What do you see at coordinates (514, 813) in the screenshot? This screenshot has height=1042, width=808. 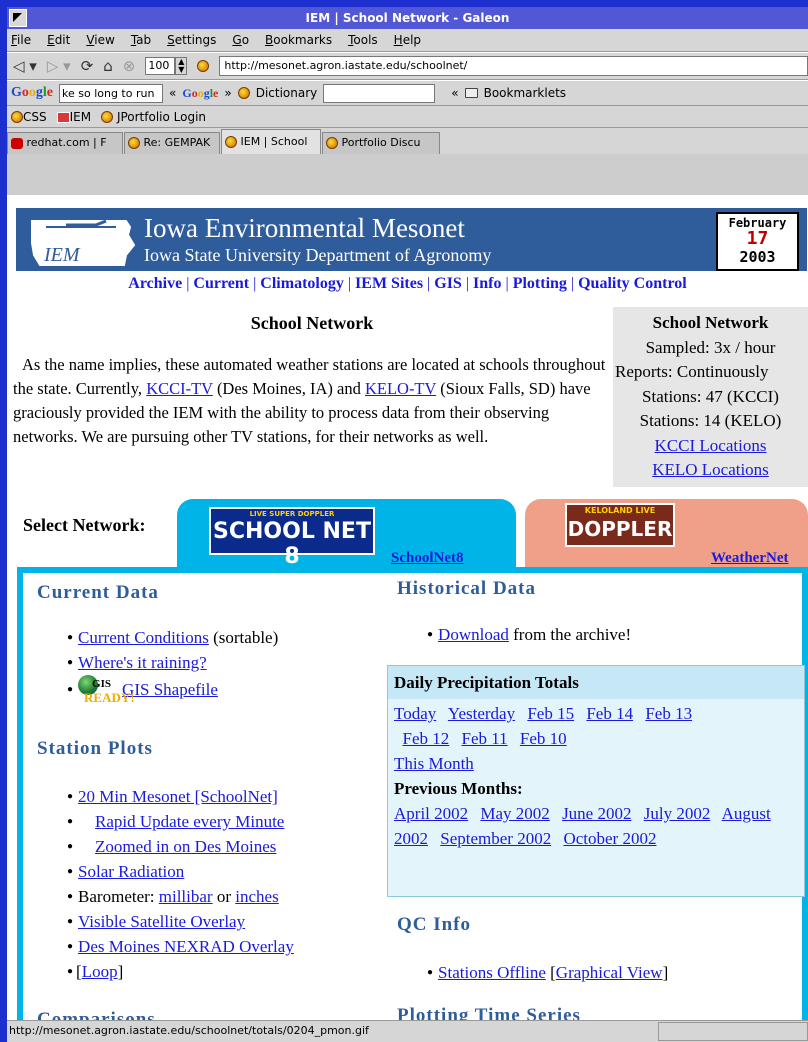 I see `precip-month-link: May 2002` at bounding box center [514, 813].